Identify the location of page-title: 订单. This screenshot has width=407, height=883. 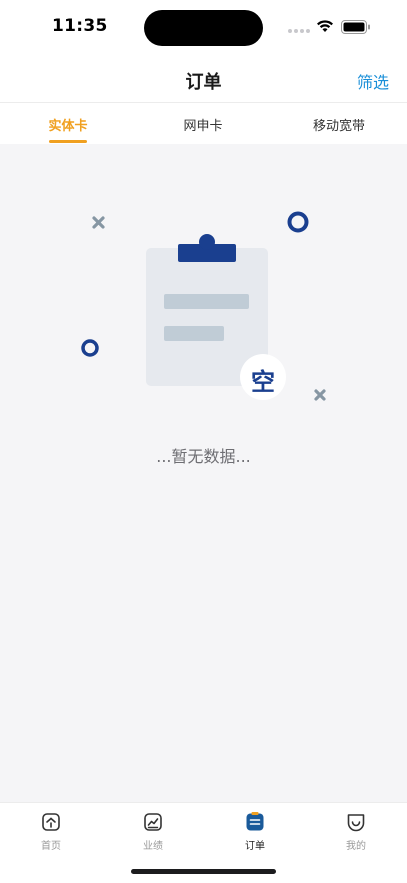
(203, 82).